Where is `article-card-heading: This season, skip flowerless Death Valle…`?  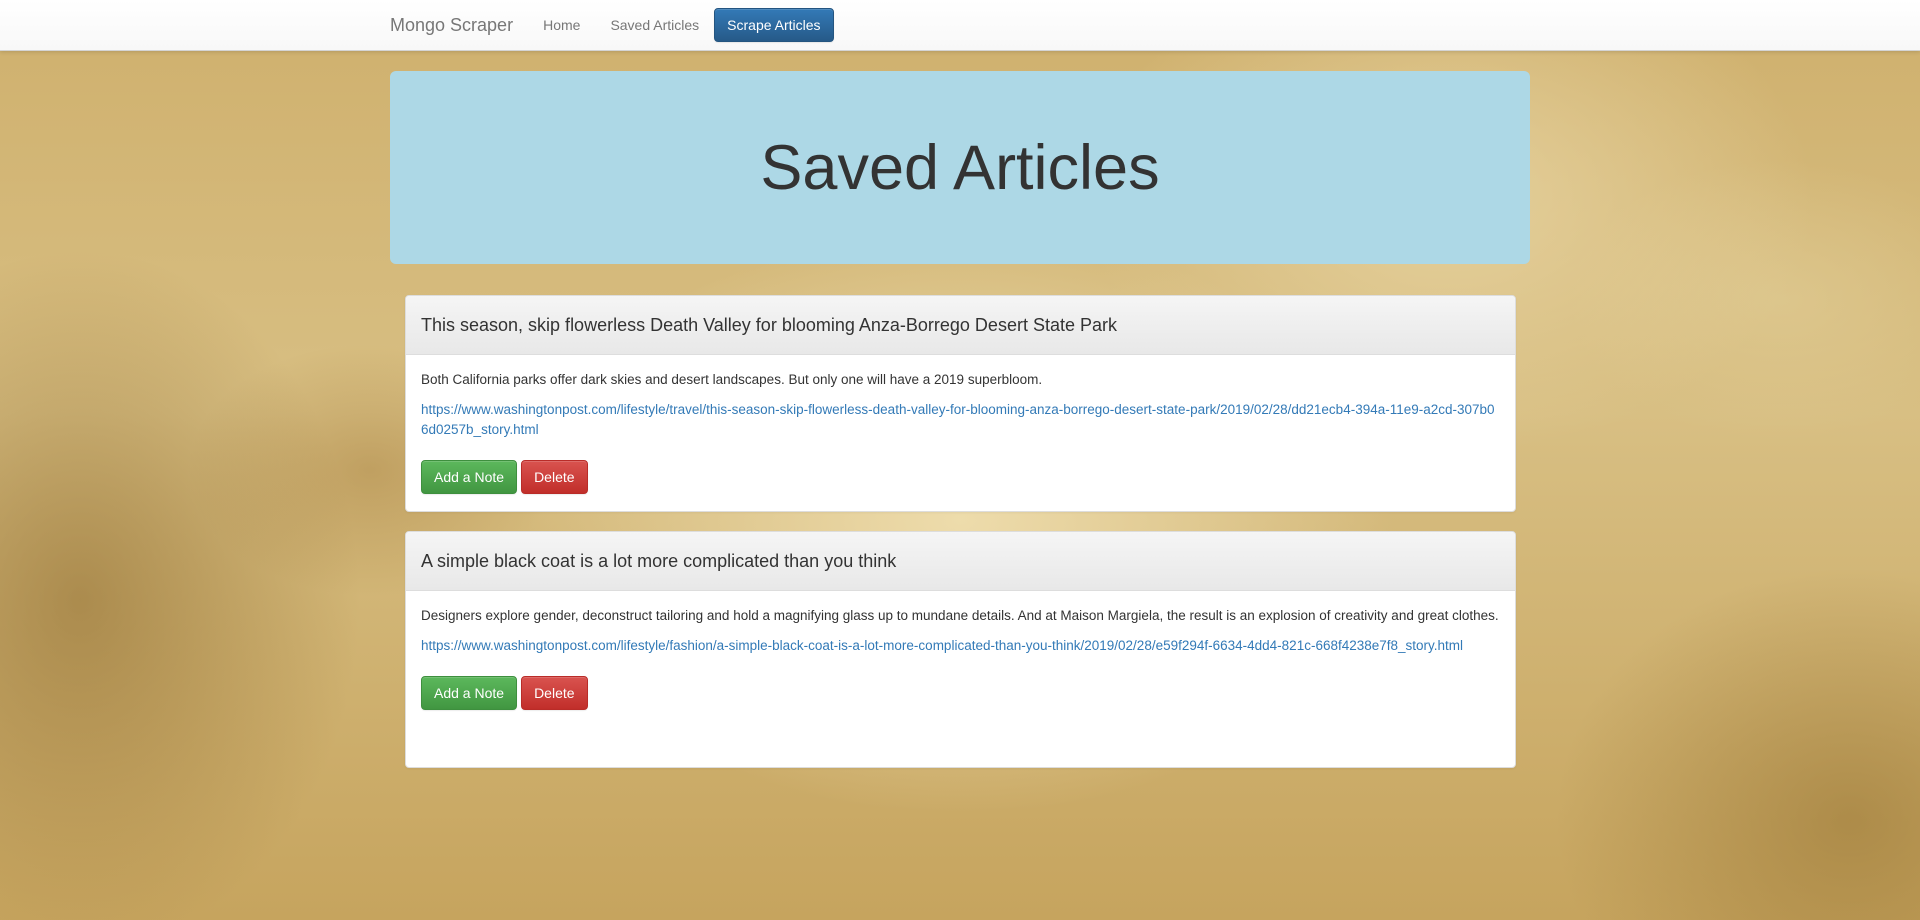
article-card-heading: This season, skip flowerless Death Valle… is located at coordinates (960, 325).